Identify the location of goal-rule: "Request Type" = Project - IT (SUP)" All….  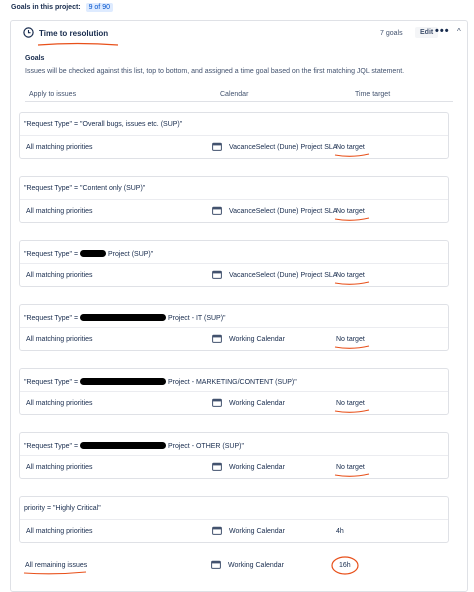
(234, 327).